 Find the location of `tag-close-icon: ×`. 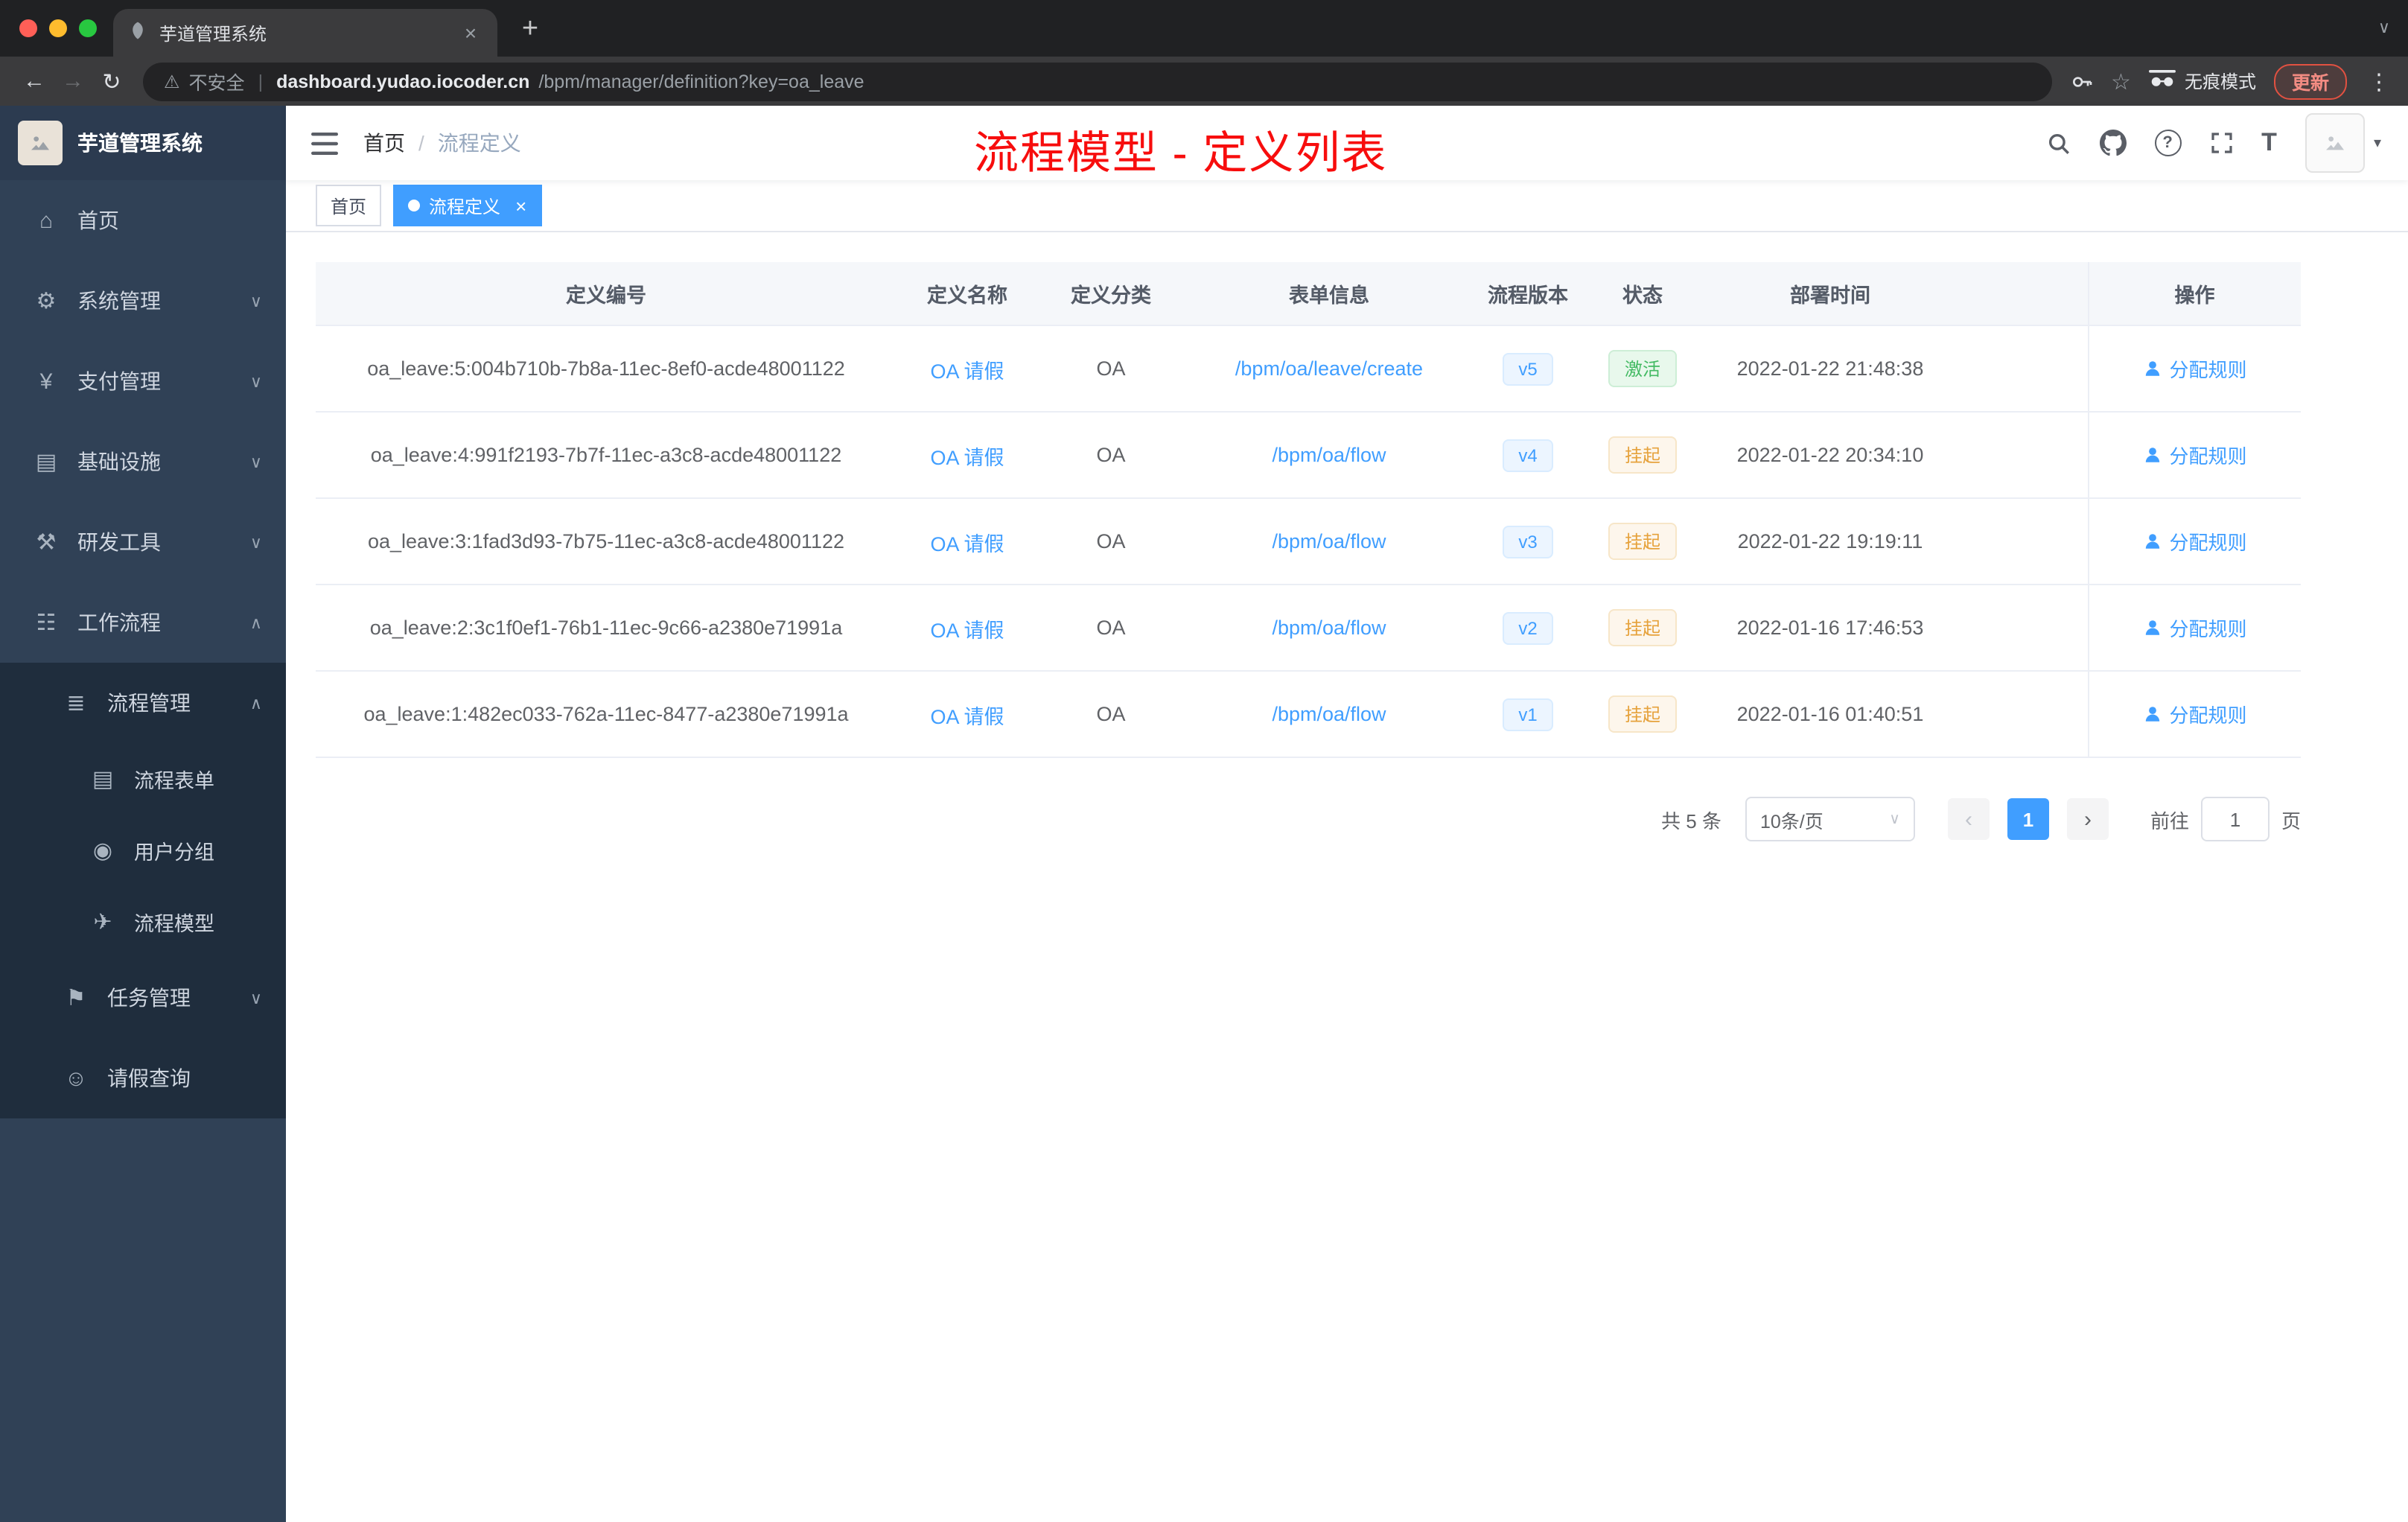

tag-close-icon: × is located at coordinates (520, 205).